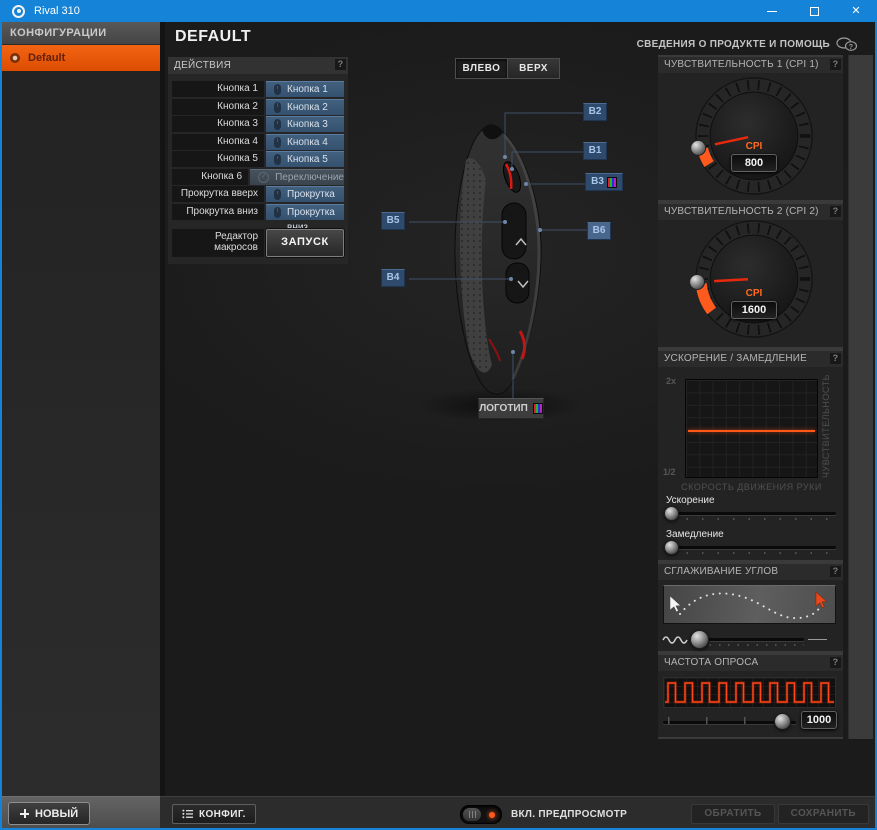  I want to click on binding-button-scrollup: Прокрутка вверх, so click(305, 200).